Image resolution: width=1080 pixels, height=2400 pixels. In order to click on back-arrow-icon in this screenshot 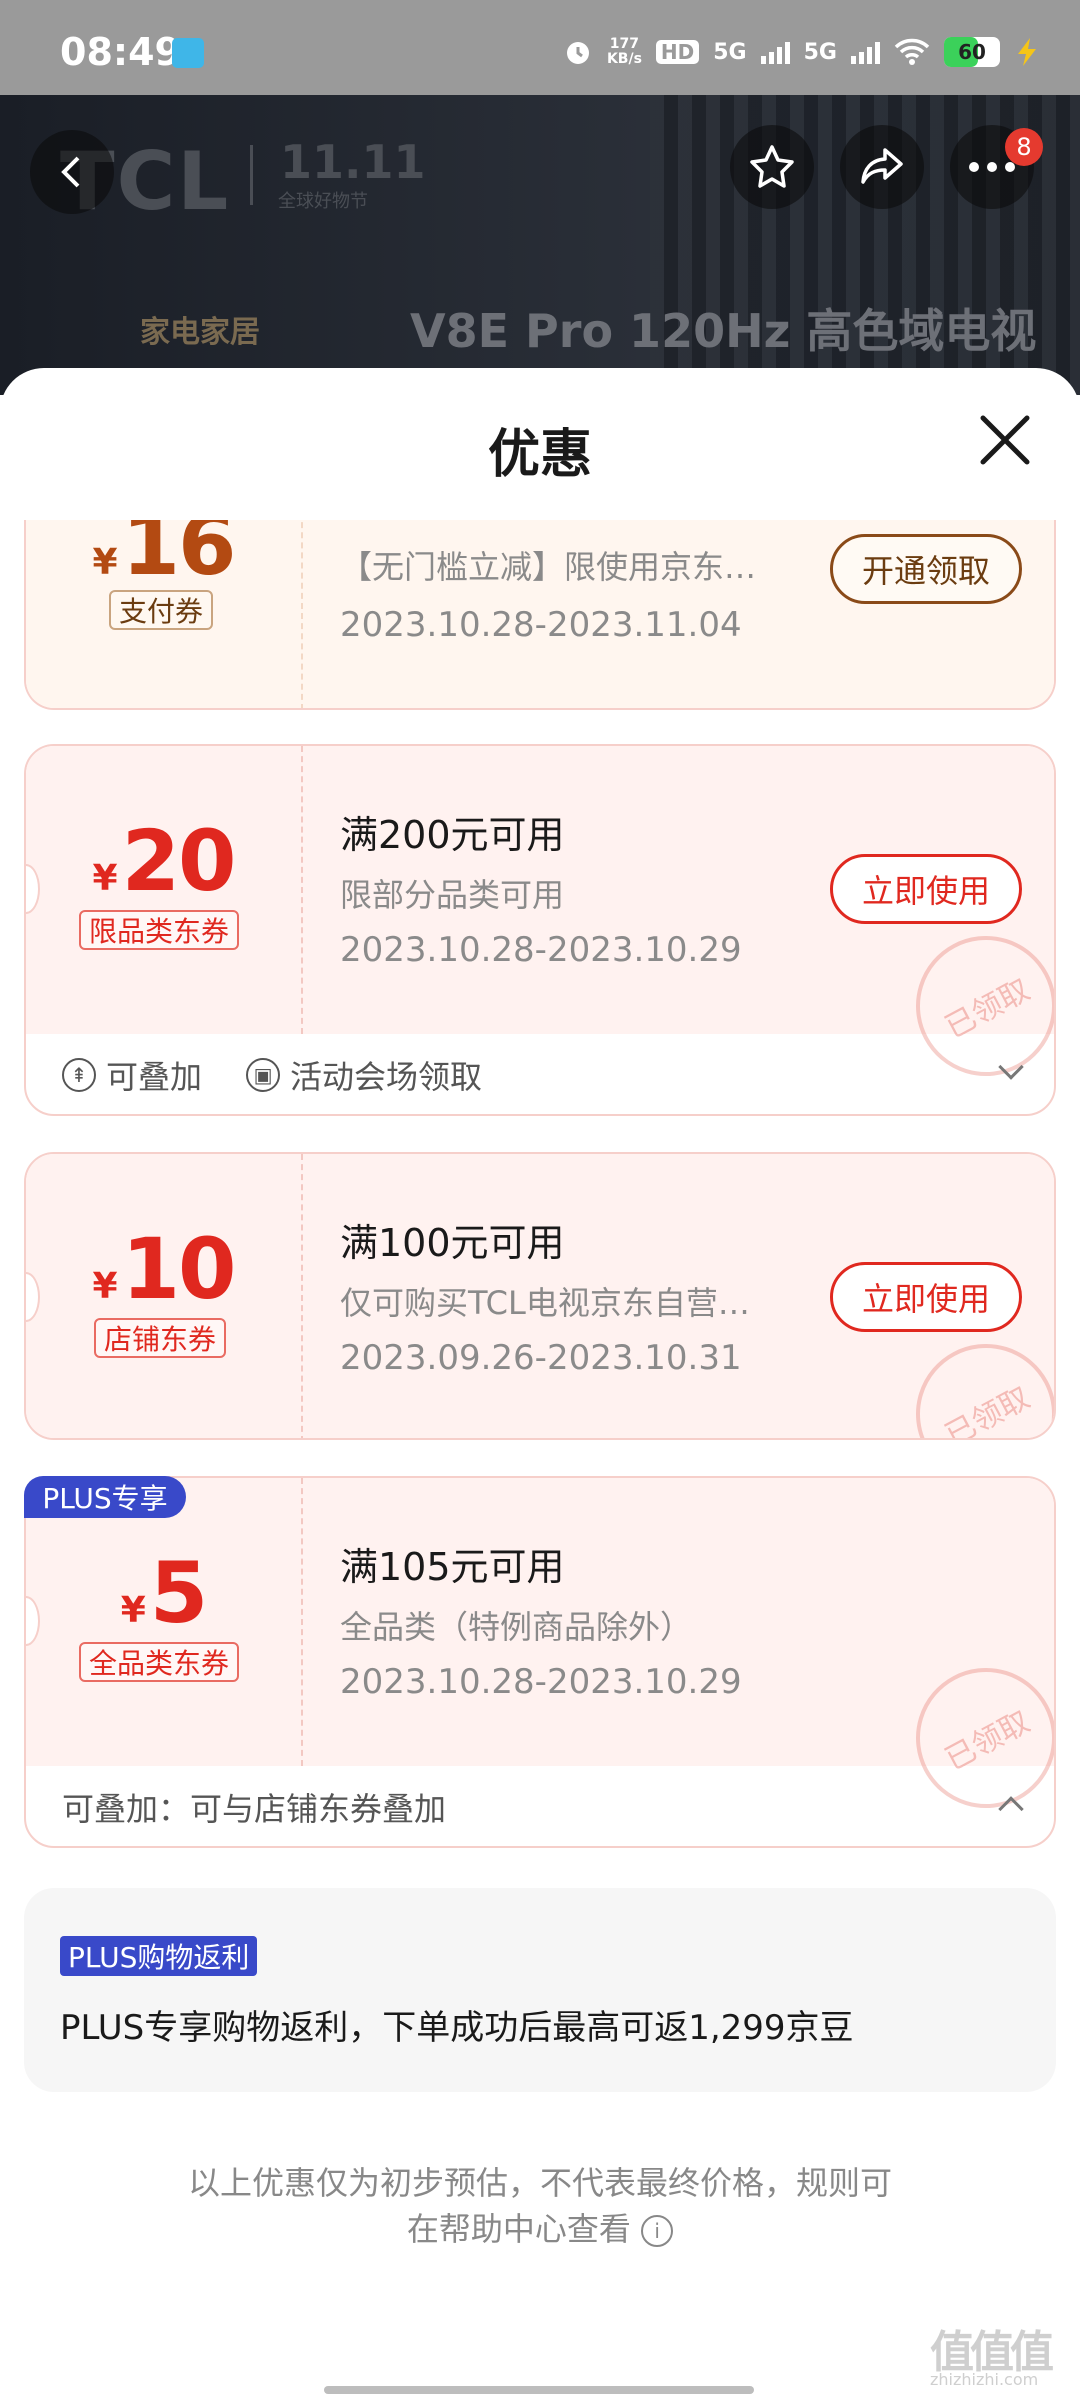, I will do `click(70, 172)`.